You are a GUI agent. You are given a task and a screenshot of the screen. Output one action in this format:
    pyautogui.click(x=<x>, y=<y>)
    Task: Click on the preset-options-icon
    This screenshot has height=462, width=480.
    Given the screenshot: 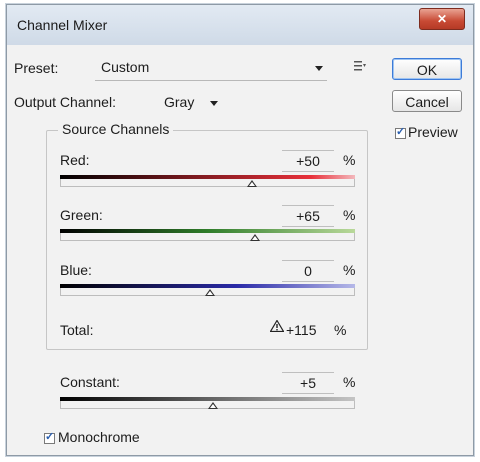 What is the action you would take?
    pyautogui.click(x=360, y=66)
    